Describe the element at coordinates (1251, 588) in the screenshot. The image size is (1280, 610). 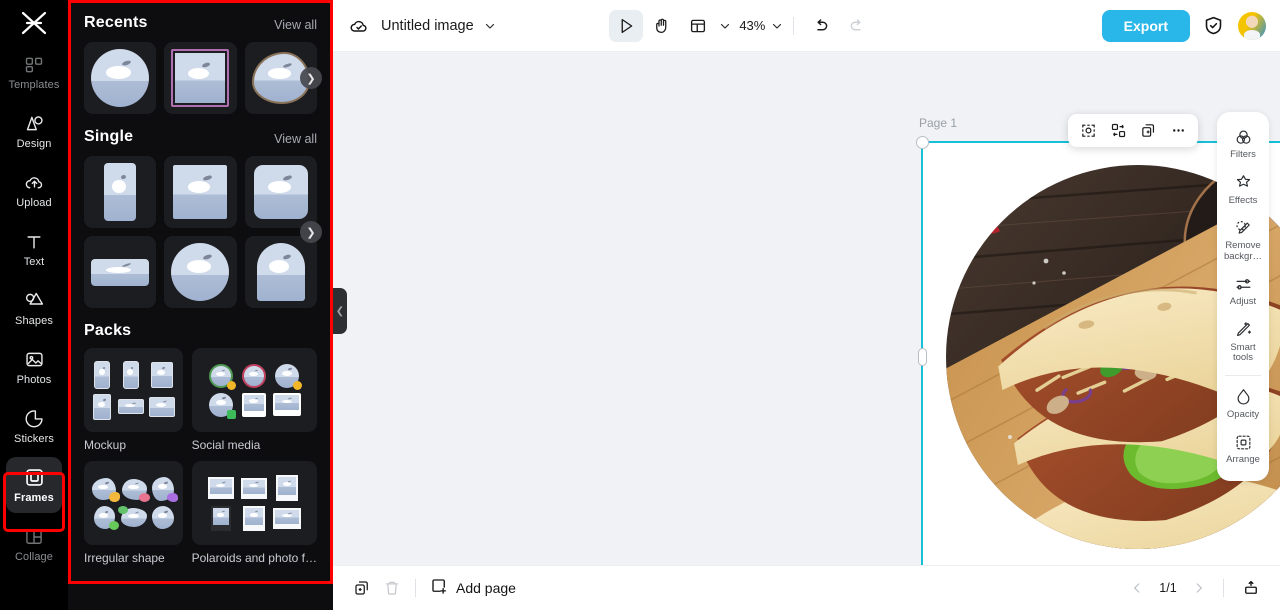
I see `present-button` at that location.